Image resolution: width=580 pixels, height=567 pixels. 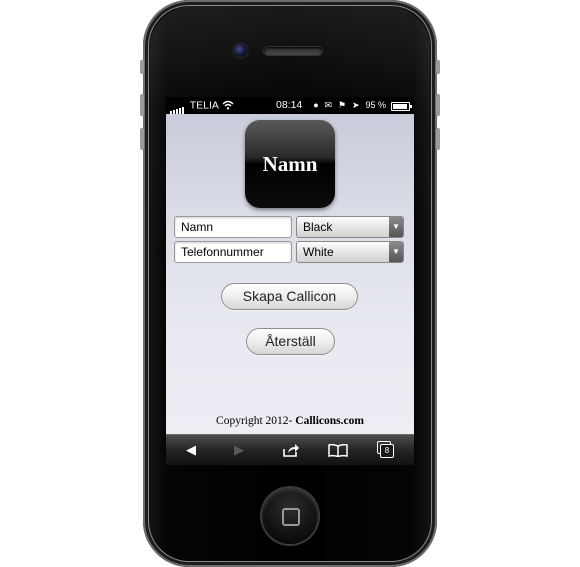 I want to click on battery-percent: 95 %, so click(x=375, y=105).